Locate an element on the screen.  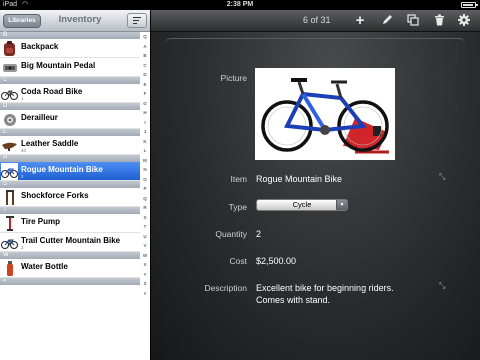
index-letter: F is located at coordinates (145, 94).